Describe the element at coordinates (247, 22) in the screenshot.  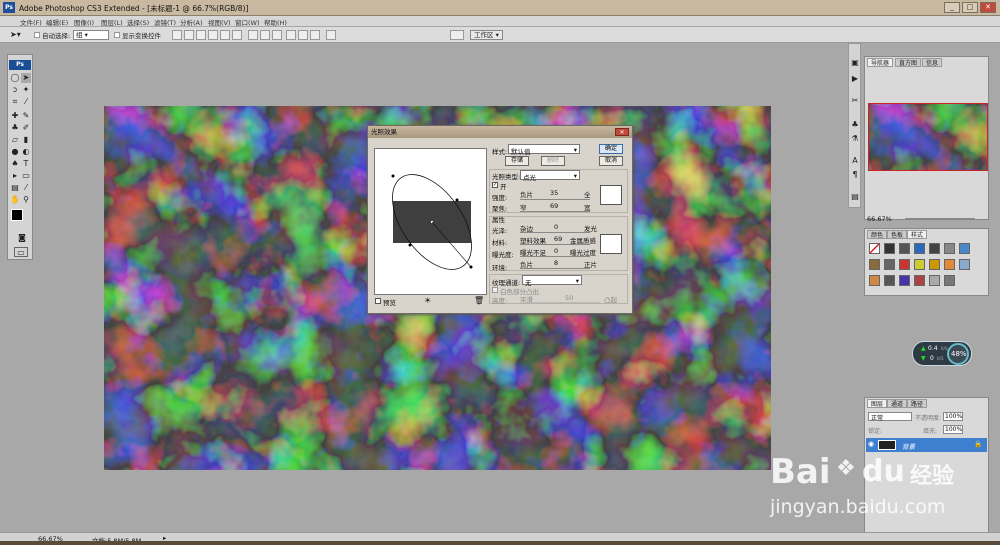
I see `menu-window: 窗口(W)` at that location.